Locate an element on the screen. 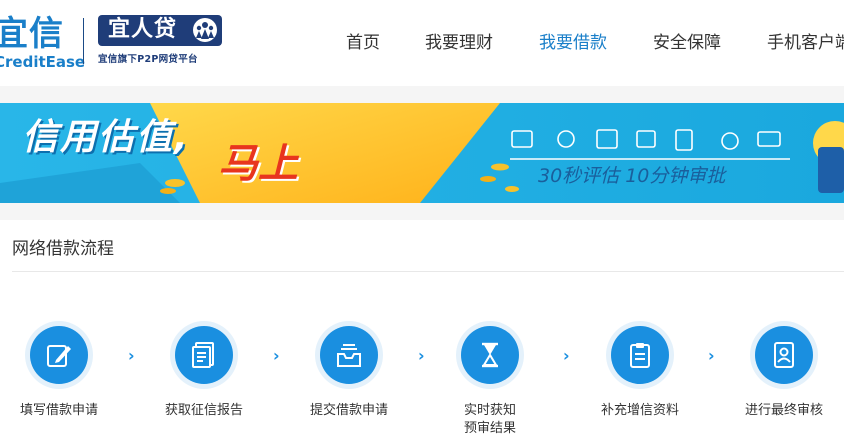 The height and width of the screenshot is (444, 844). nav-item-home: 首页 is located at coordinates (363, 43).